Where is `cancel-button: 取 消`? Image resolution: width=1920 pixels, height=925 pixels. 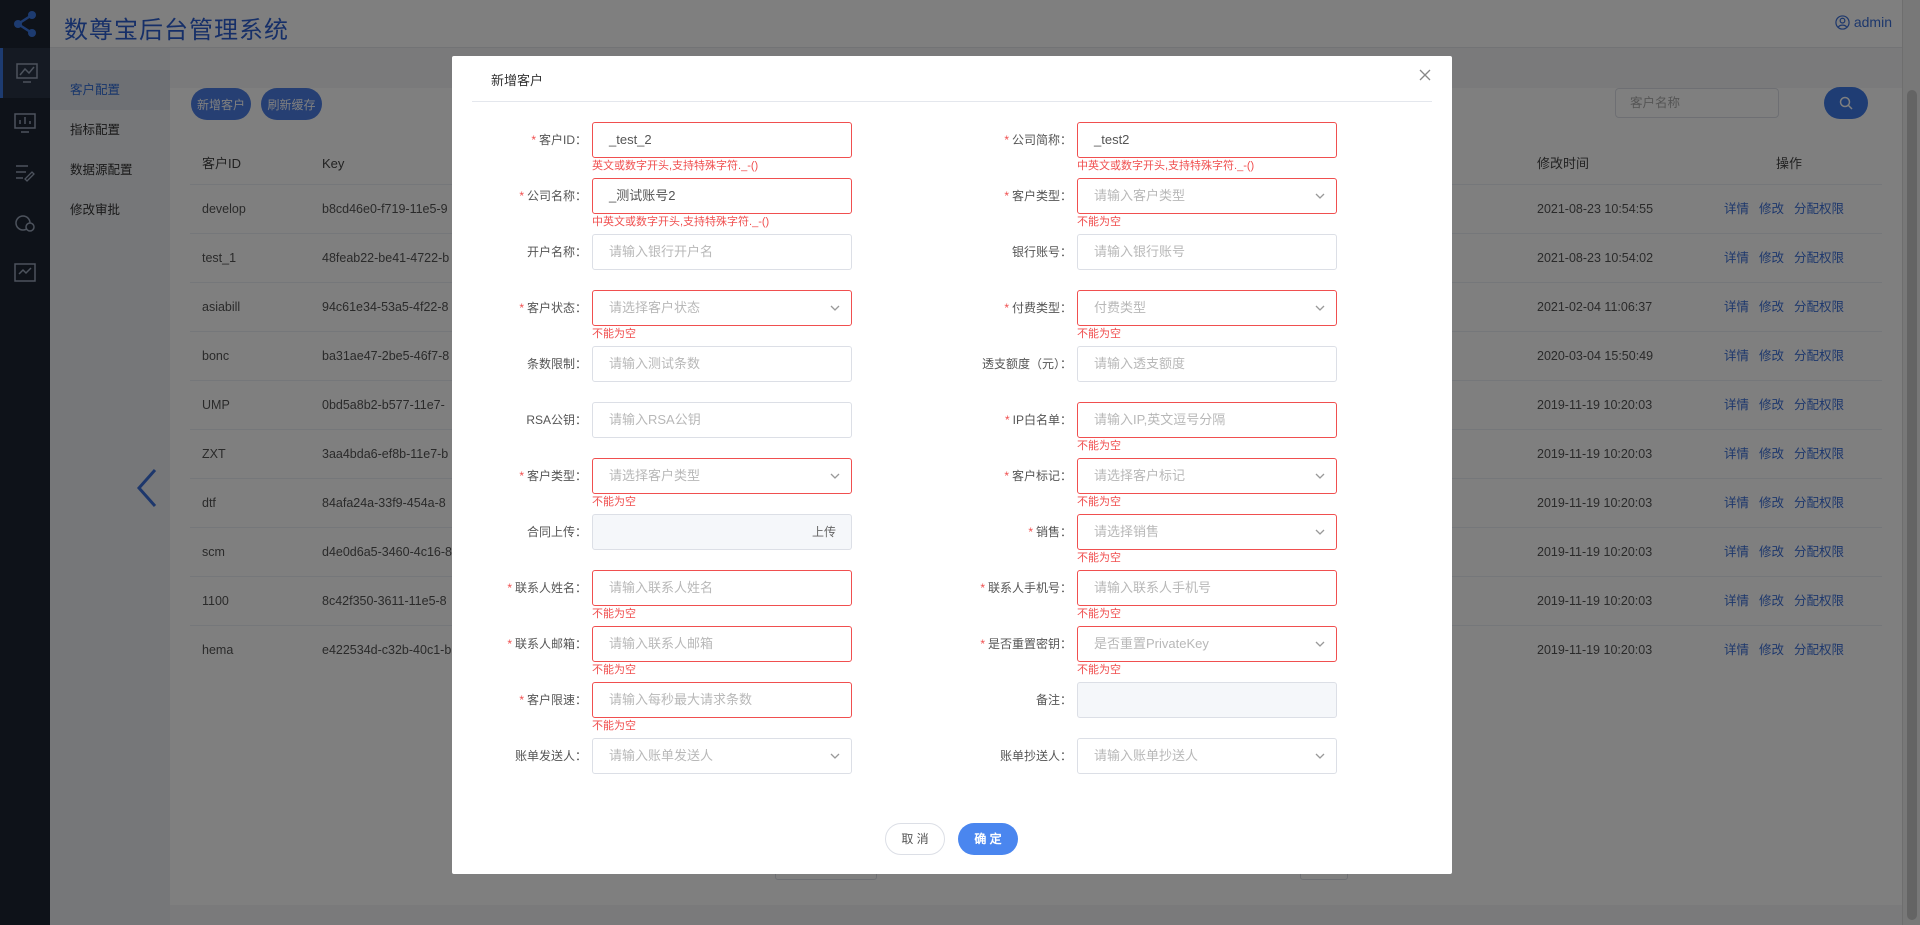
cancel-button: 取 消 is located at coordinates (915, 839).